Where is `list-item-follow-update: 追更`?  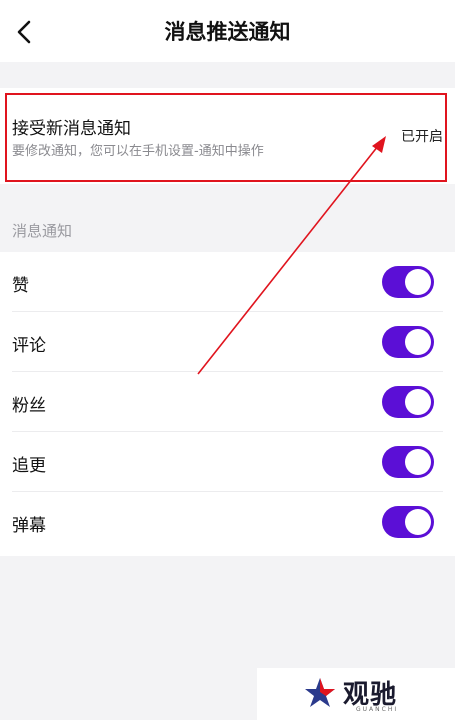 list-item-follow-update: 追更 is located at coordinates (227, 462).